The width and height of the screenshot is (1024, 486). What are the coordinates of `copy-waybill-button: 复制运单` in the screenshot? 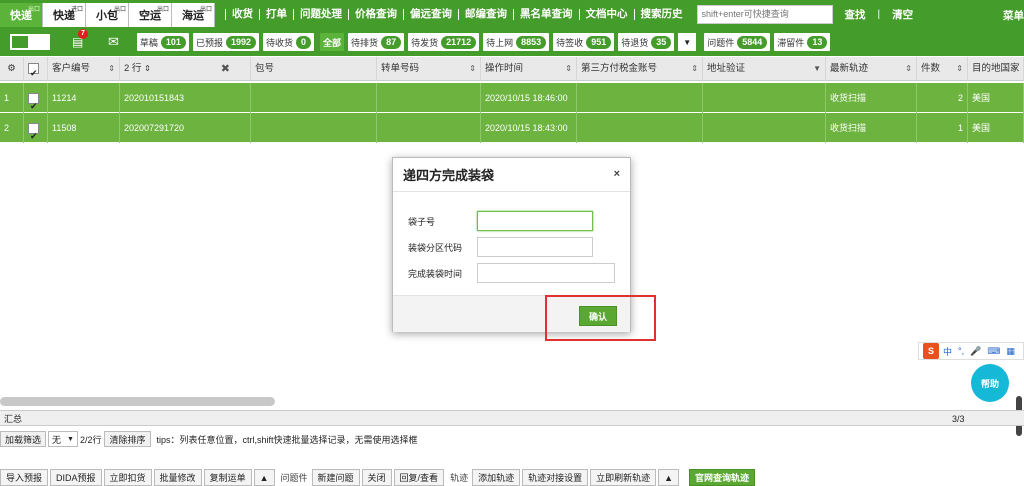 It's located at (227, 477).